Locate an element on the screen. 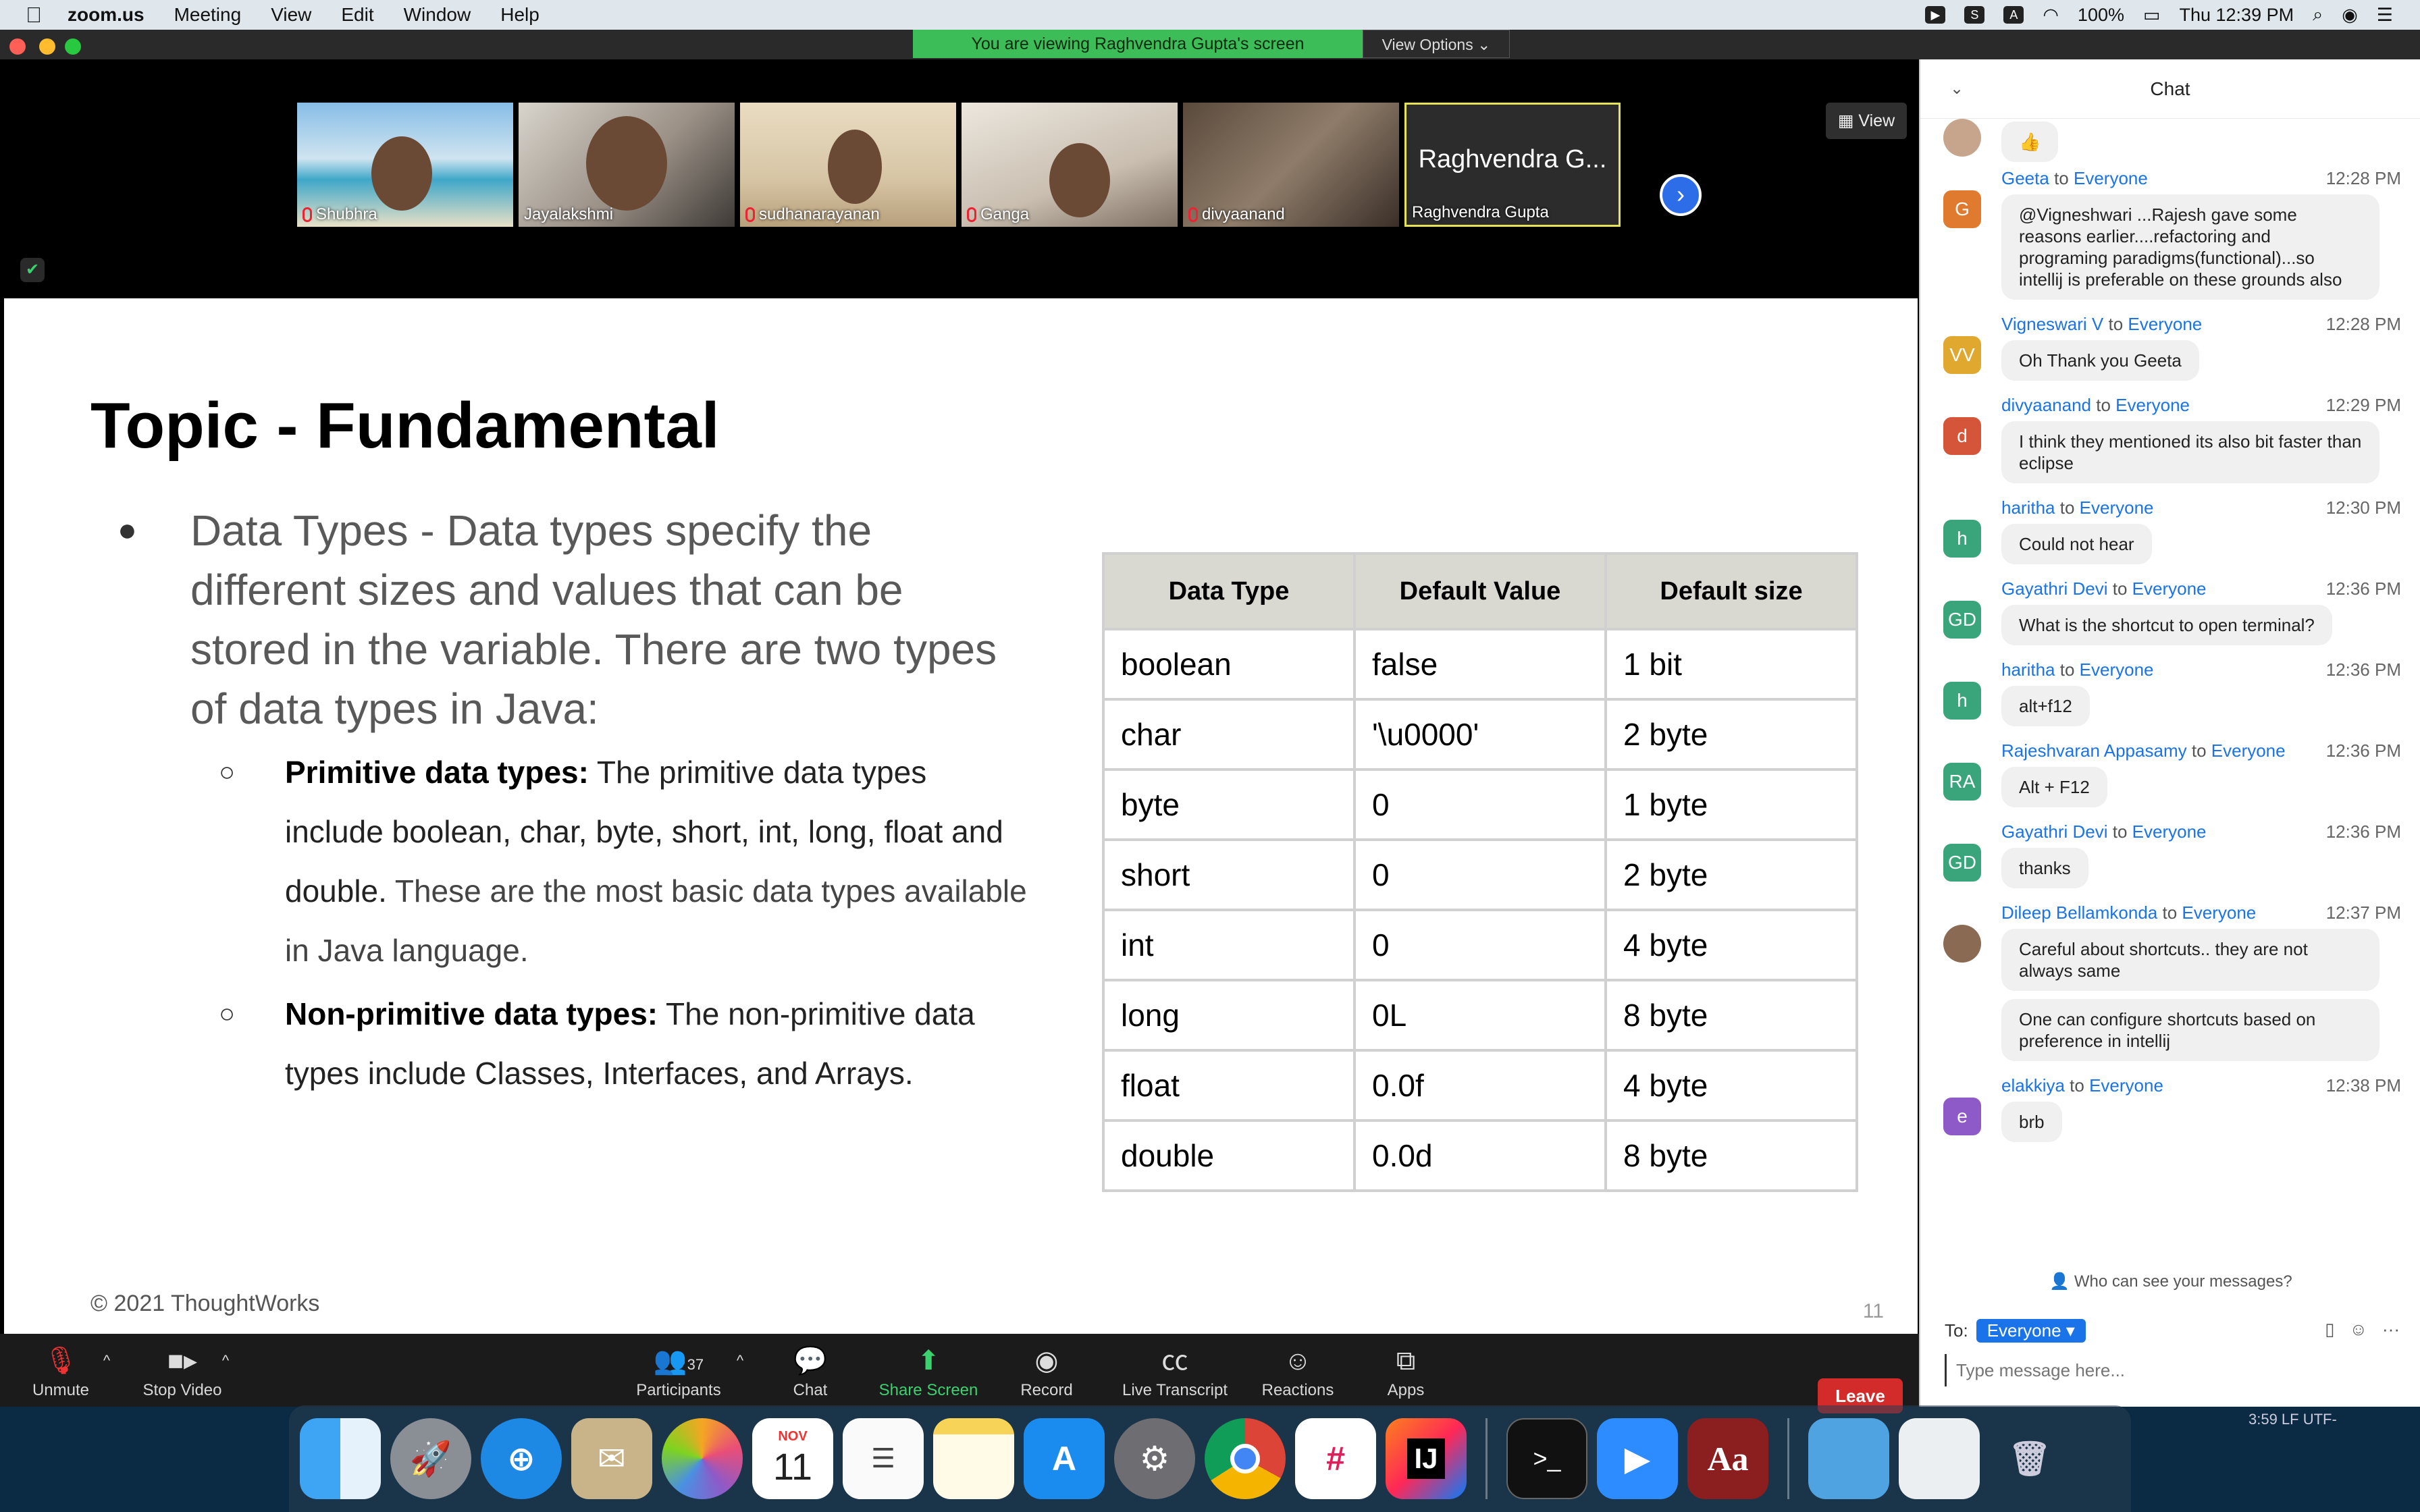 The width and height of the screenshot is (2420, 1512). share-screen-button: ⬆ Share Screen is located at coordinates (928, 1371).